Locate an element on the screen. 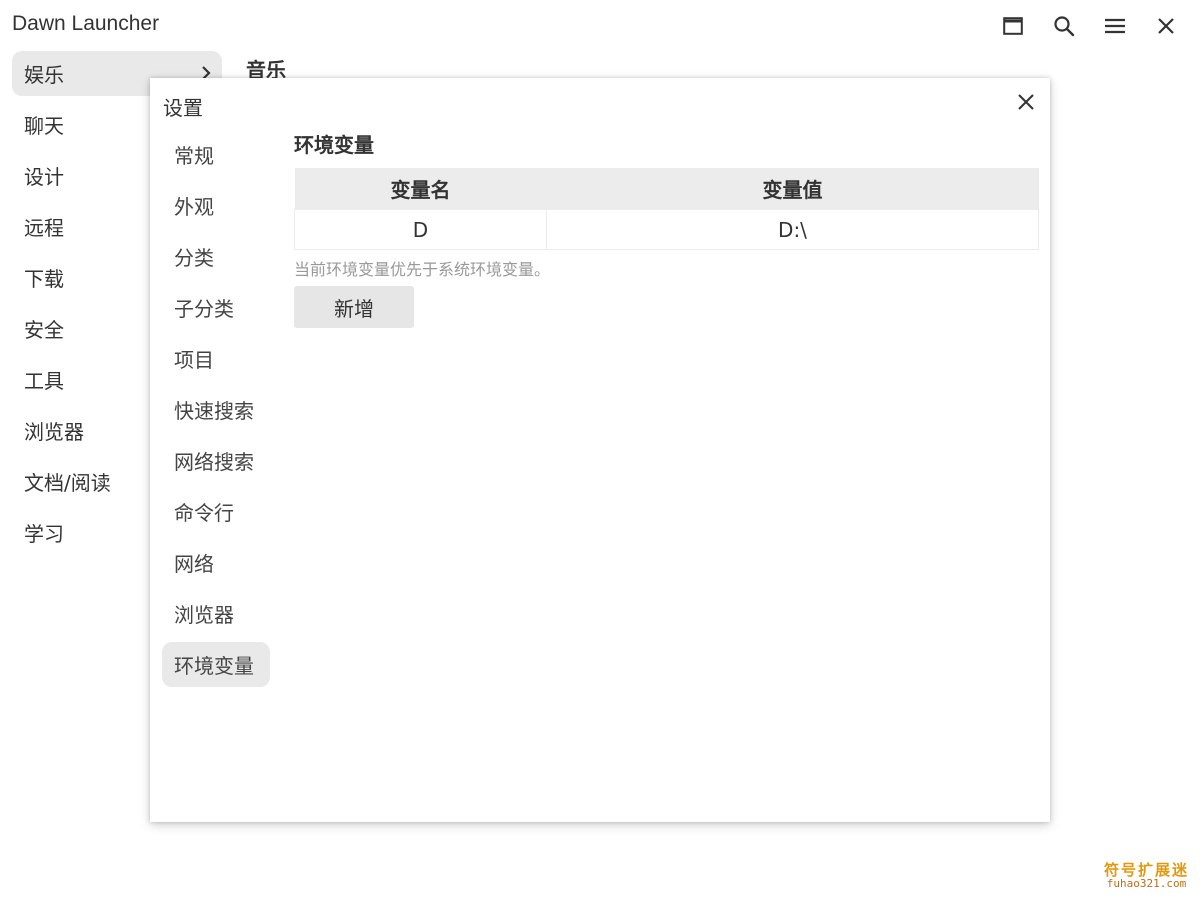 This screenshot has width=1201, height=900. settings-nav-browser: 浏览器 is located at coordinates (217, 613).